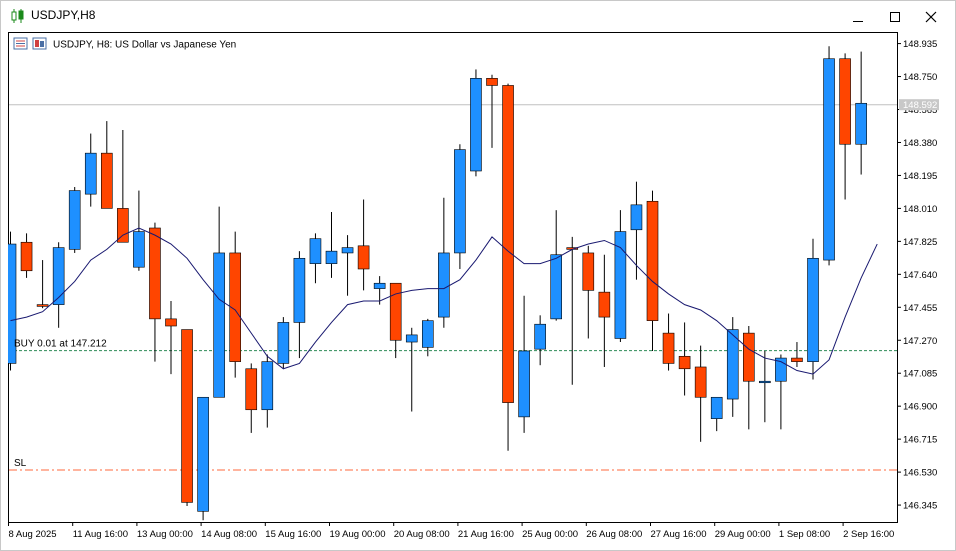 The height and width of the screenshot is (551, 956). What do you see at coordinates (165, 534) in the screenshot?
I see `x-tick-label: 13 Aug 00:00` at bounding box center [165, 534].